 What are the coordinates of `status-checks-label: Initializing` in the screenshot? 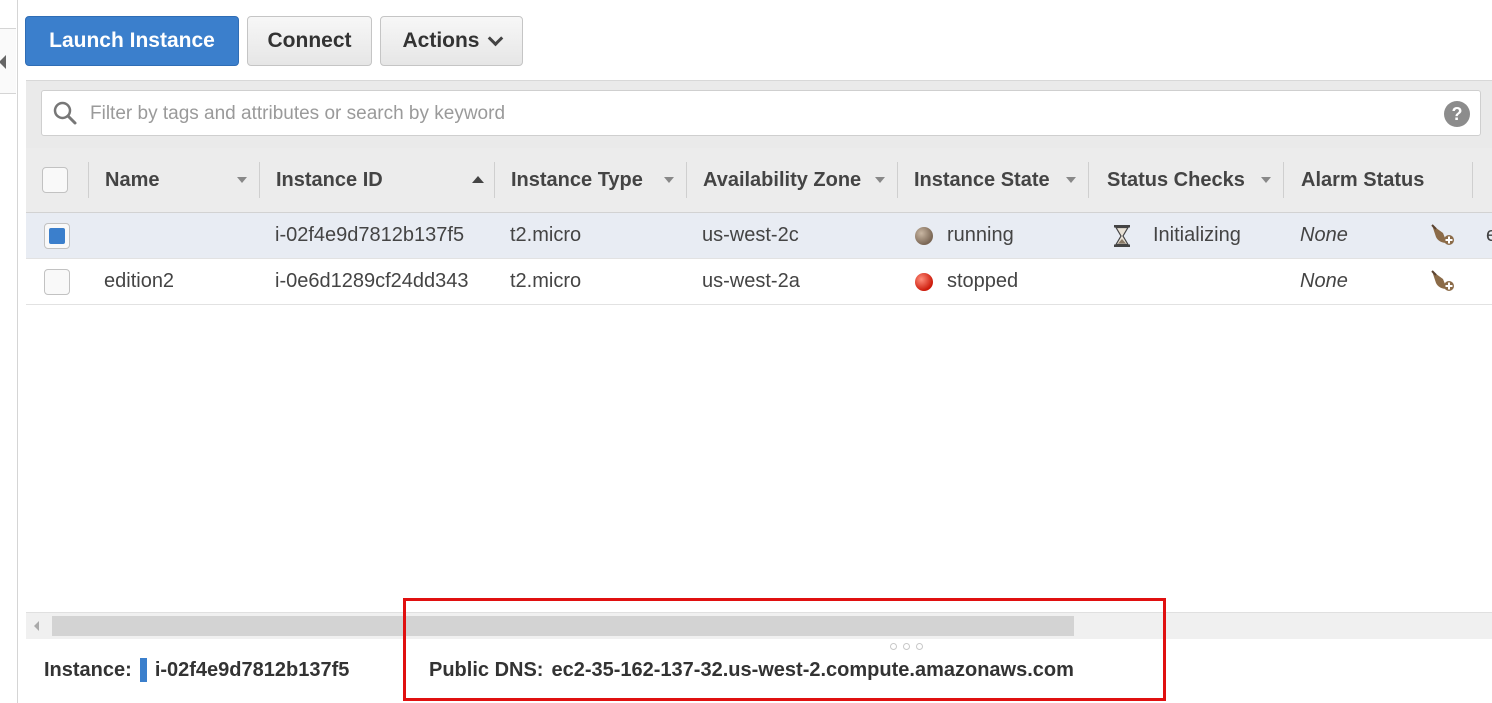 It's located at (1197, 235).